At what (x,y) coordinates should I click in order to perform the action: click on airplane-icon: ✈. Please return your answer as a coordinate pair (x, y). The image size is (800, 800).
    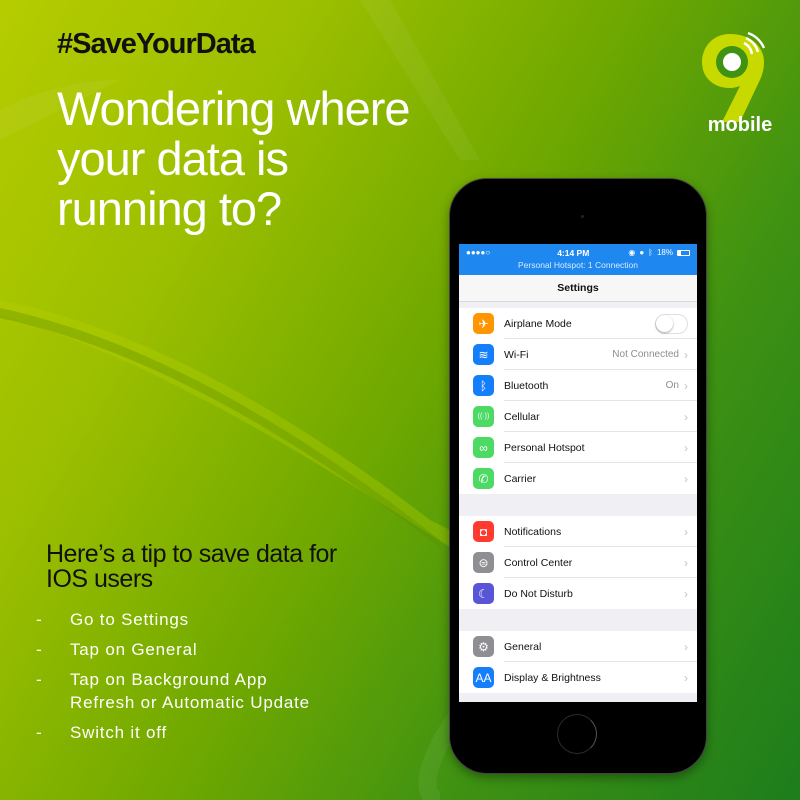
    Looking at the image, I should click on (483, 323).